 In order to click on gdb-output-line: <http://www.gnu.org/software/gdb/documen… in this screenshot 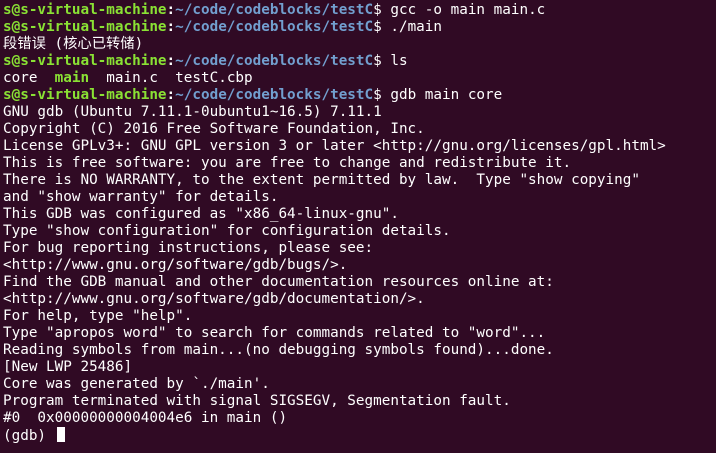, I will do `click(214, 299)`.